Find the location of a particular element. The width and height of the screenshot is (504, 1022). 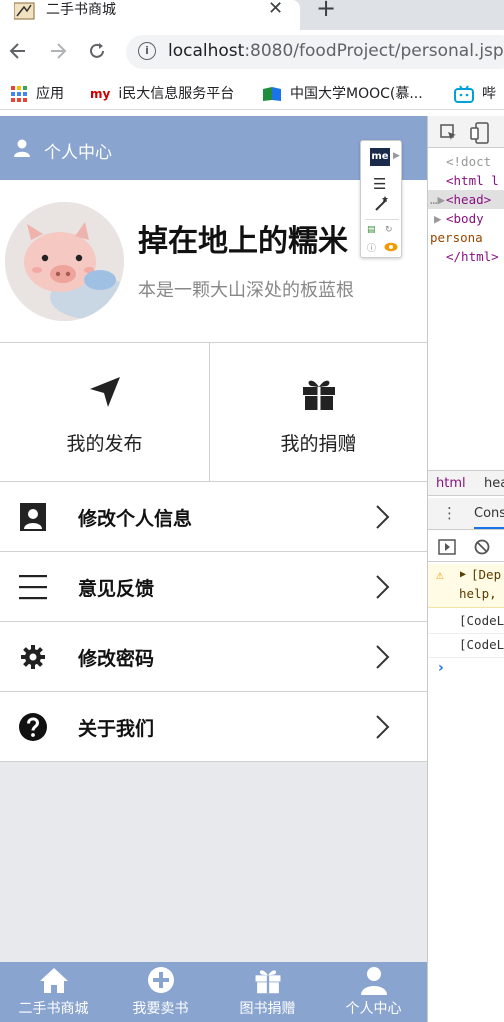

bookmark-label: 应用 is located at coordinates (50, 94).